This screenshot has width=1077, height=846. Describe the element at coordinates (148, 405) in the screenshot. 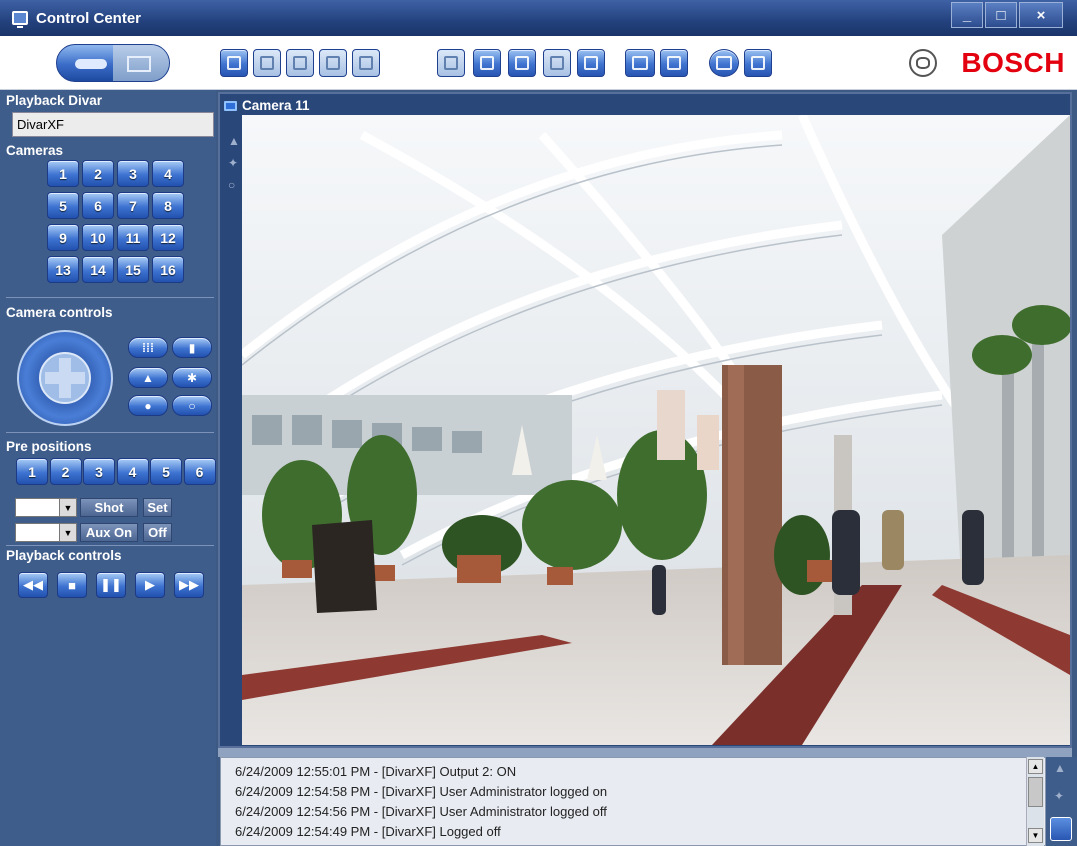

I see `iris-close-icon: ●` at that location.